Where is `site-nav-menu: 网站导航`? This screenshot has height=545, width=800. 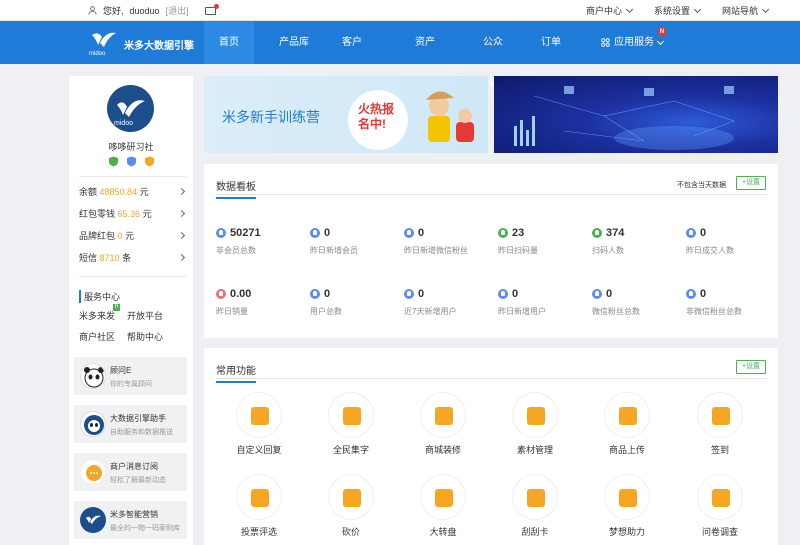 site-nav-menu: 网站导航 is located at coordinates (745, 10).